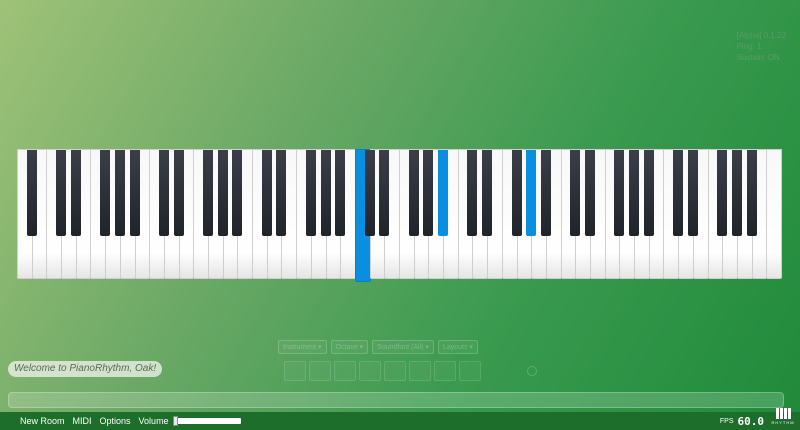 This screenshot has width=800, height=430. I want to click on volume-label: Volume, so click(153, 421).